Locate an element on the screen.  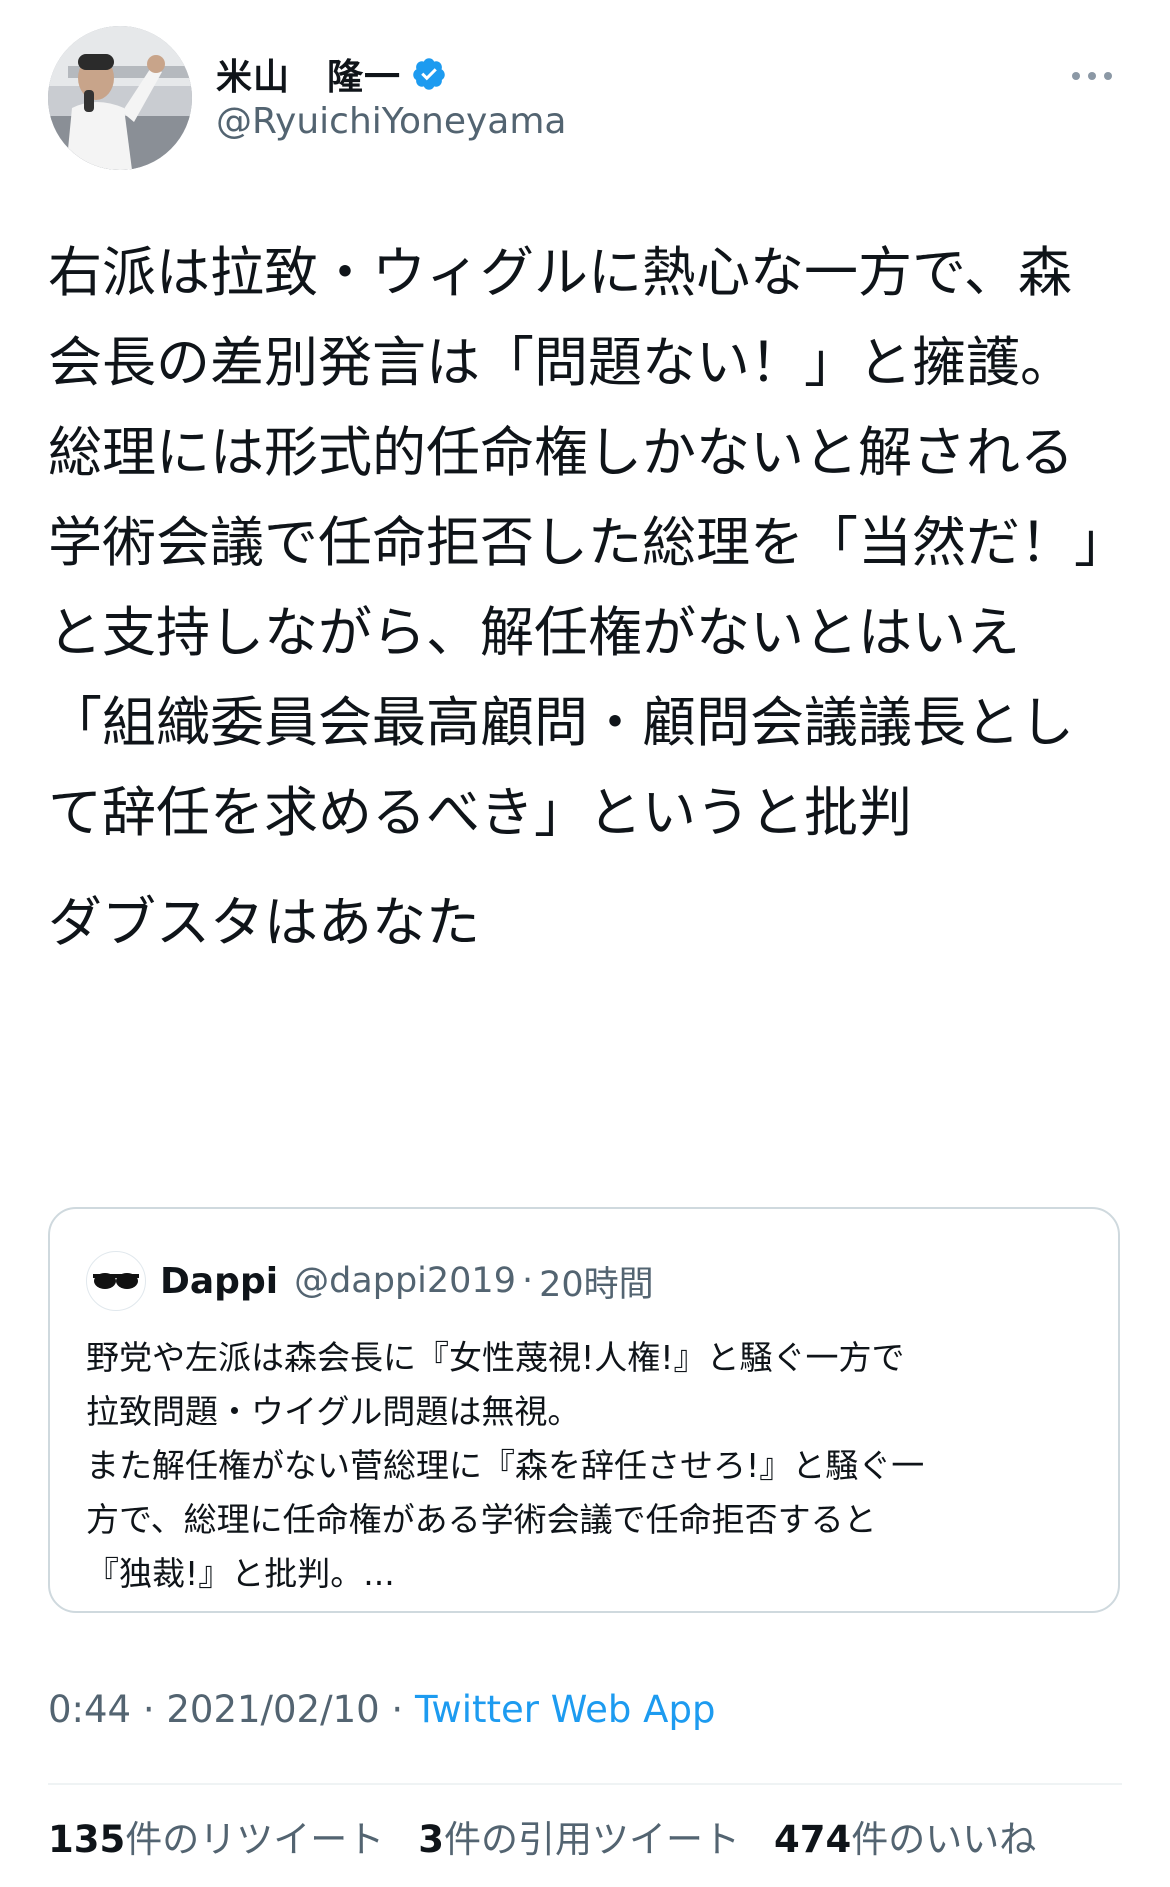
name-row: 米山 隆一 is located at coordinates (331, 74).